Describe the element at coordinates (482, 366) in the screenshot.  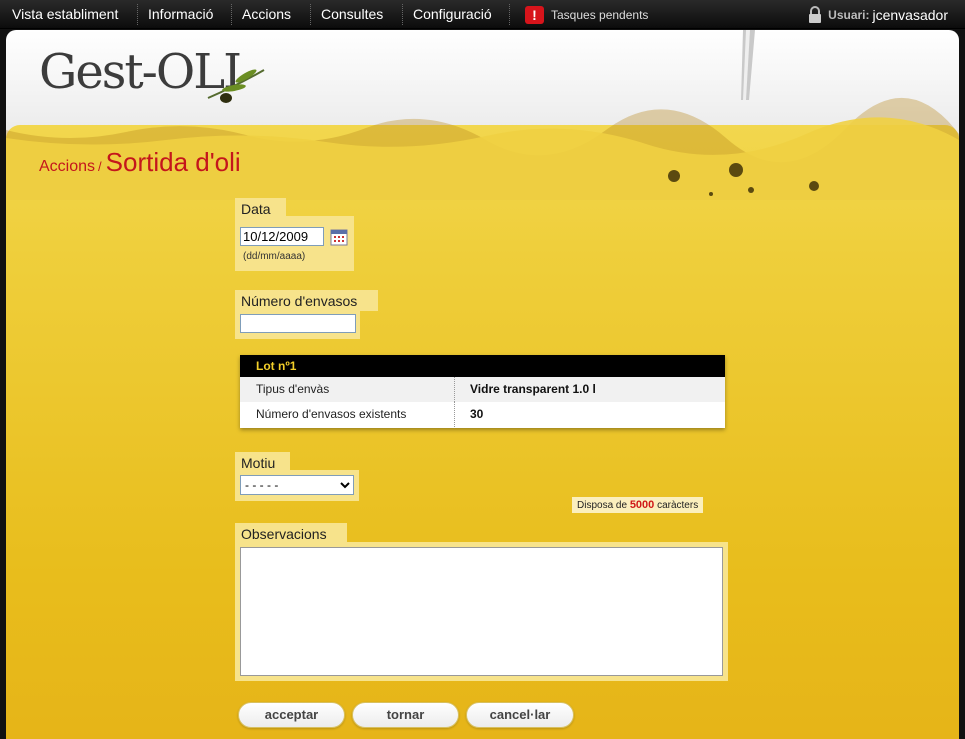
I see `lot-title: Lot nº1` at that location.